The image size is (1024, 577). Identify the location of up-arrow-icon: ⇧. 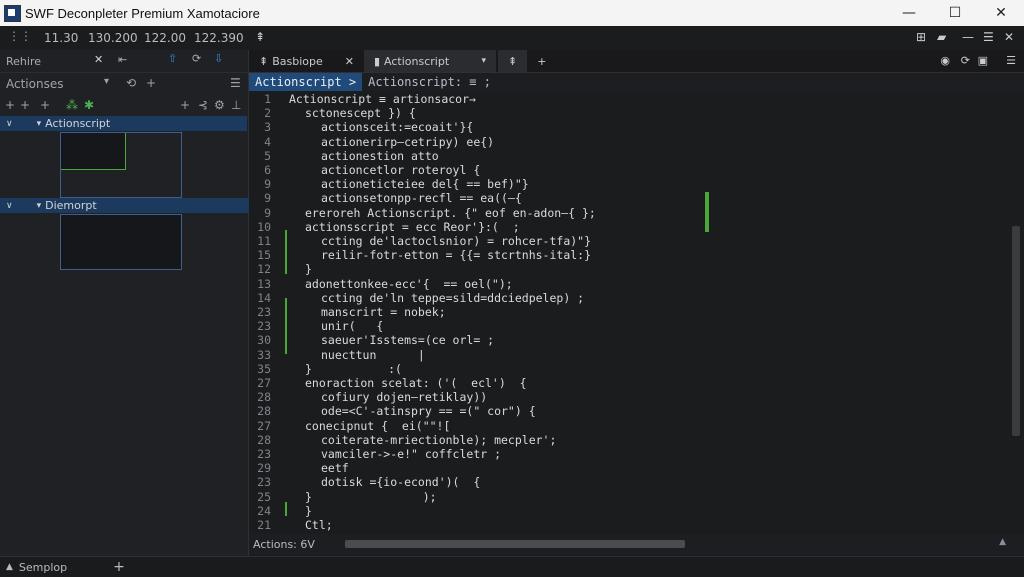
(172, 58).